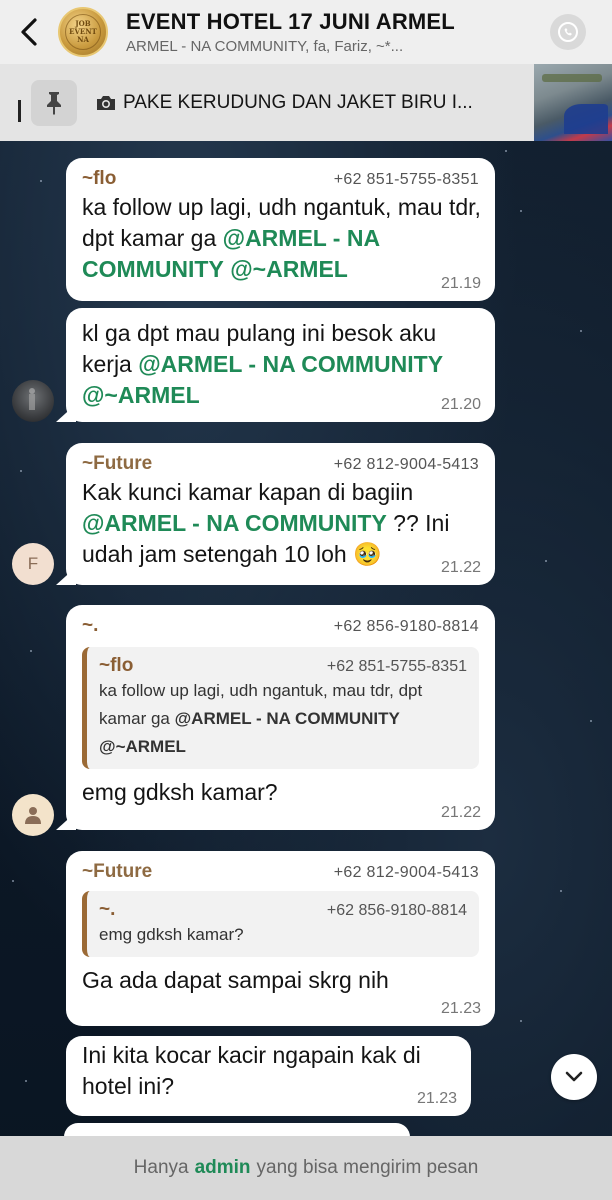 This screenshot has height=1200, width=612. I want to click on chevron-left-icon, so click(29, 32).